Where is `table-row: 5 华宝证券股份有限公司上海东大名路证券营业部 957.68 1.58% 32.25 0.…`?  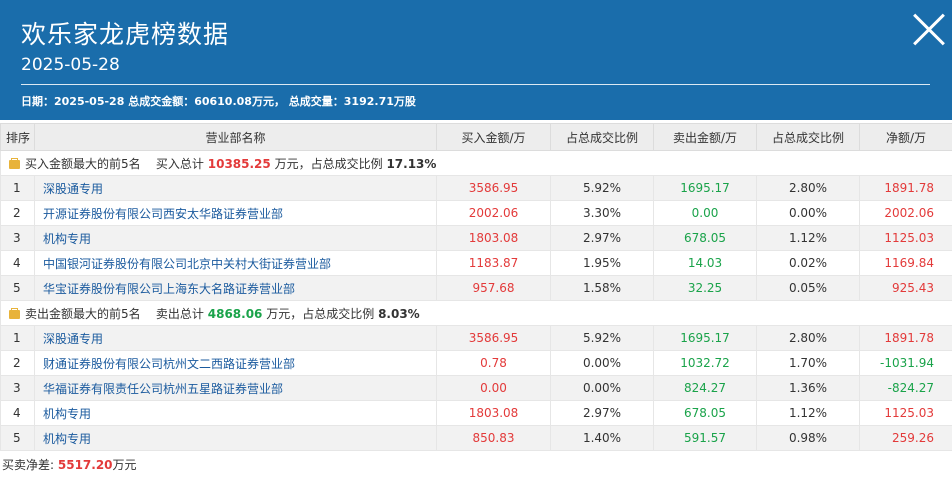
table-row: 5 华宝证券股份有限公司上海东大名路证券营业部 957.68 1.58% 32.25 0.… is located at coordinates (476, 288).